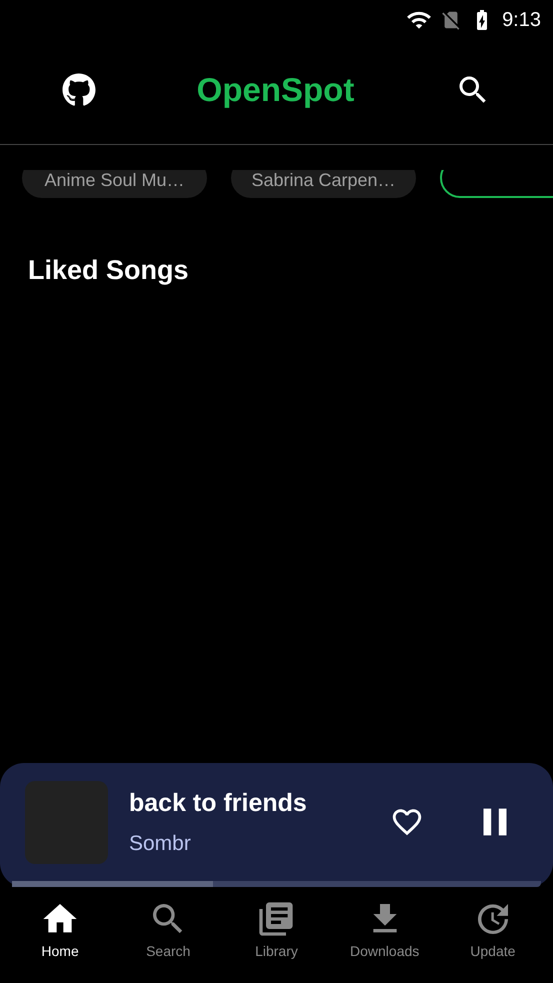  I want to click on section-title: Liked Songs, so click(109, 270).